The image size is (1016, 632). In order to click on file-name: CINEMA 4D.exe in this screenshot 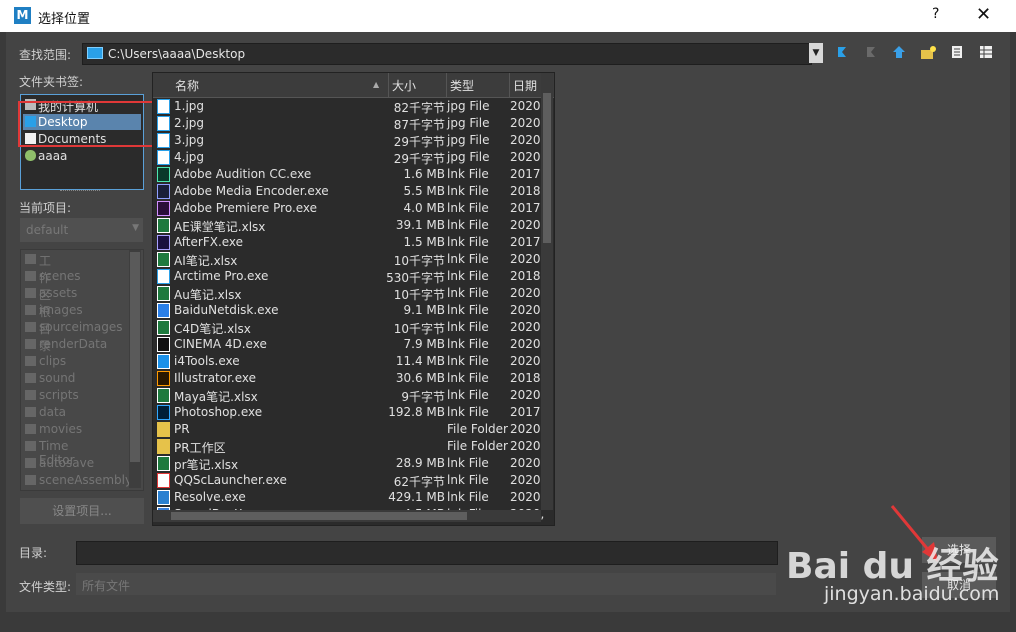, I will do `click(220, 344)`.